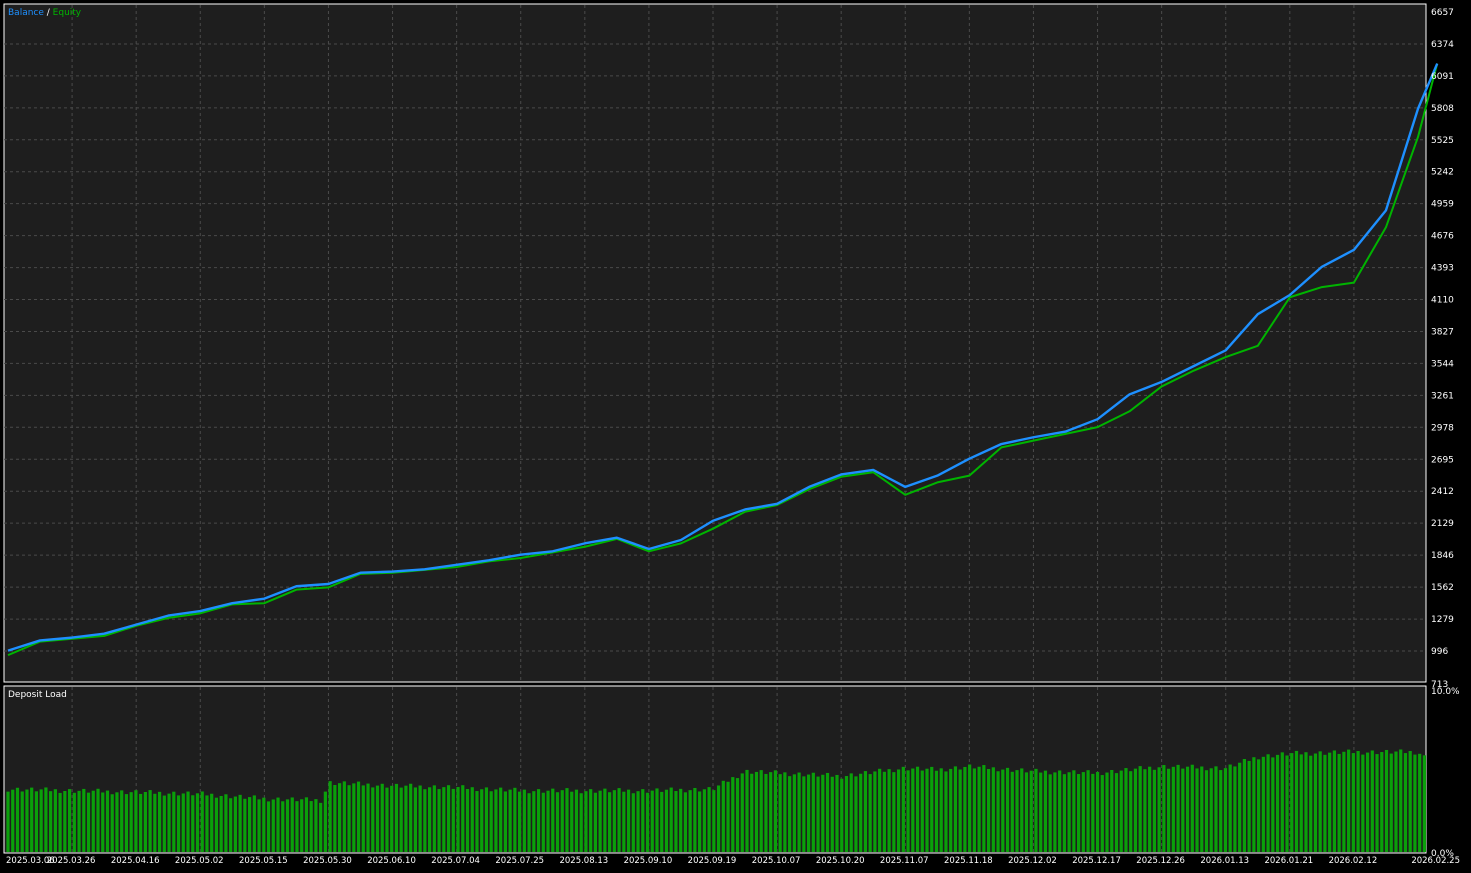  Describe the element at coordinates (1439, 652) in the screenshot. I see `y-tick-label: 996` at that location.